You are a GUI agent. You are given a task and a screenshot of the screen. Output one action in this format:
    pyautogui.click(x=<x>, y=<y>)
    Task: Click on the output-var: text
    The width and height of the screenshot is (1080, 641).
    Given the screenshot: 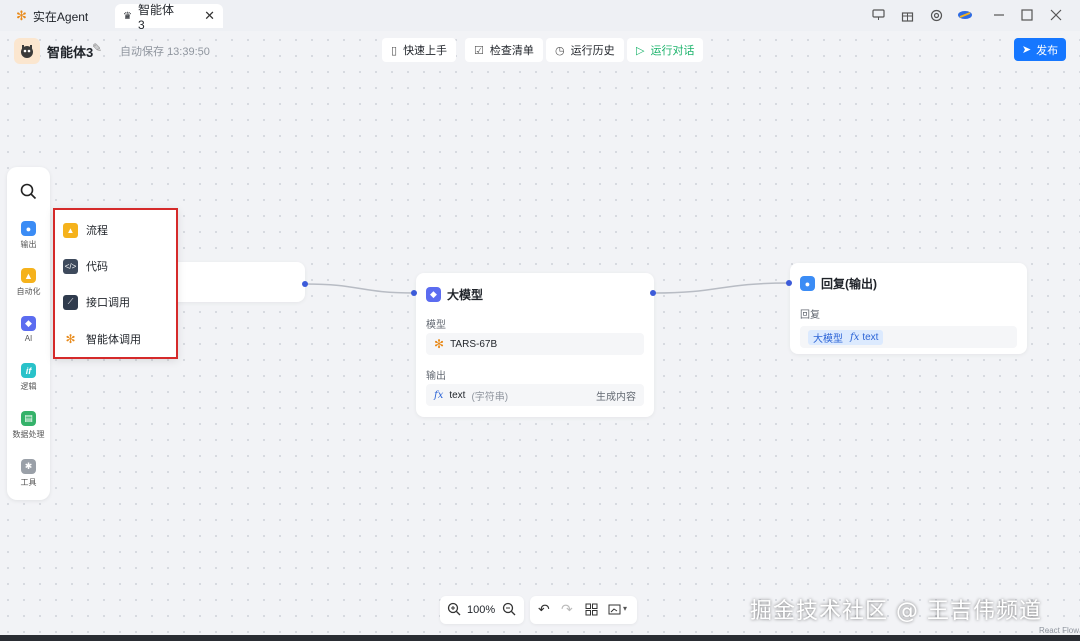 What is the action you would take?
    pyautogui.click(x=457, y=395)
    